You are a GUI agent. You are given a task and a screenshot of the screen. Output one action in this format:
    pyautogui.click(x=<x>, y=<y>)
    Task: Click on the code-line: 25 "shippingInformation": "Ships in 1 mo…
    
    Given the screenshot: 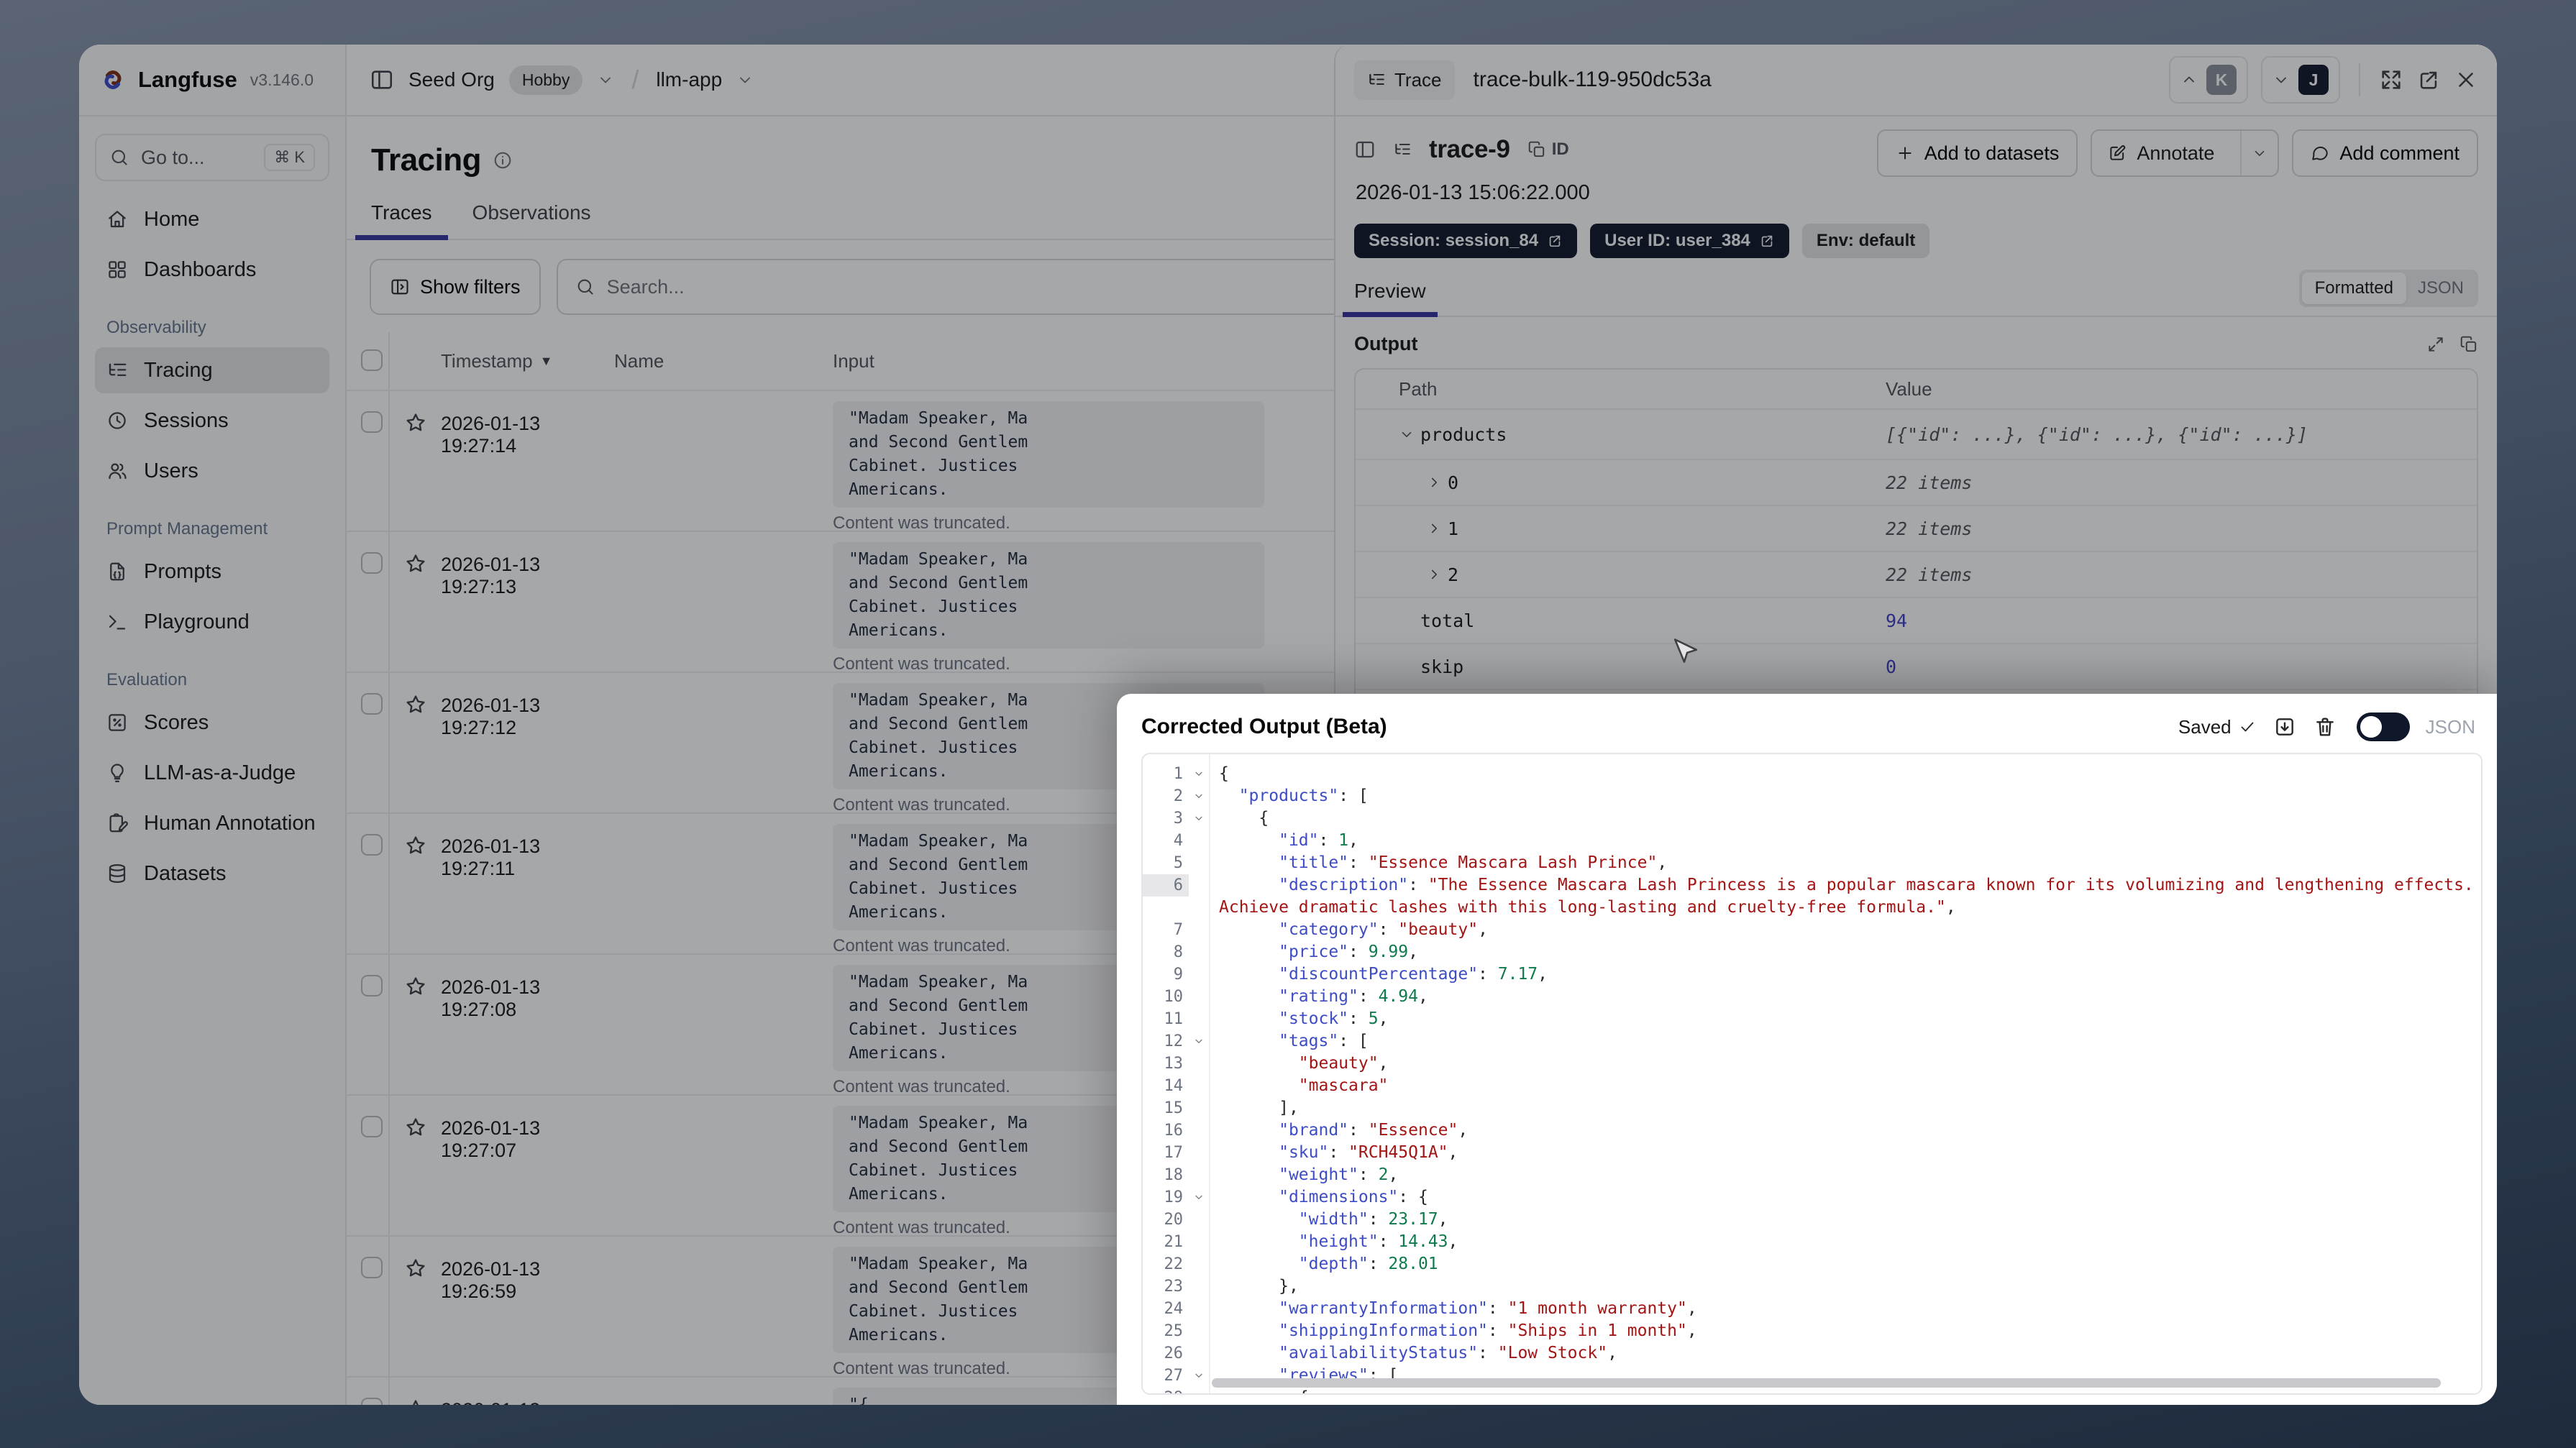 What is the action you would take?
    pyautogui.click(x=1812, y=1331)
    